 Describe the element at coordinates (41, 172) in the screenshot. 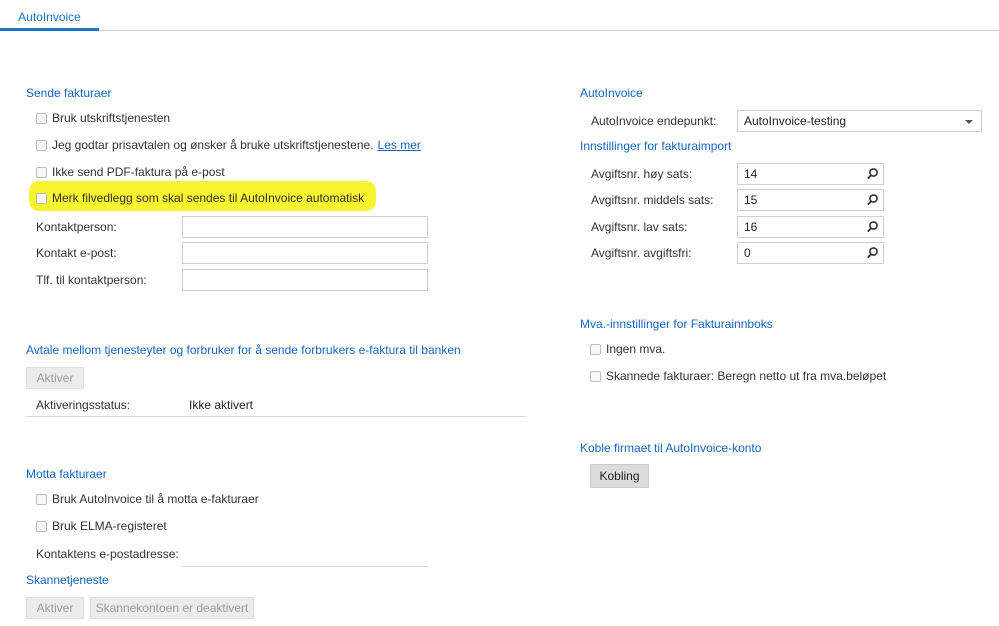

I see `ikke-pdf-checkbox` at that location.